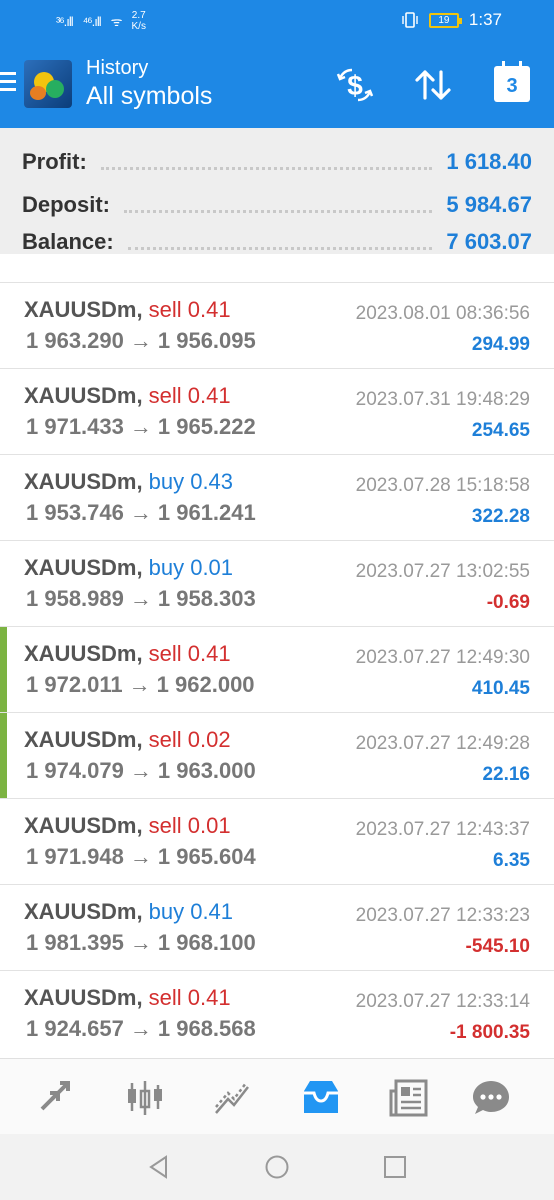 This screenshot has height=1200, width=554. I want to click on deal-header: XAUUSDm, sell 0.02, so click(127, 740).